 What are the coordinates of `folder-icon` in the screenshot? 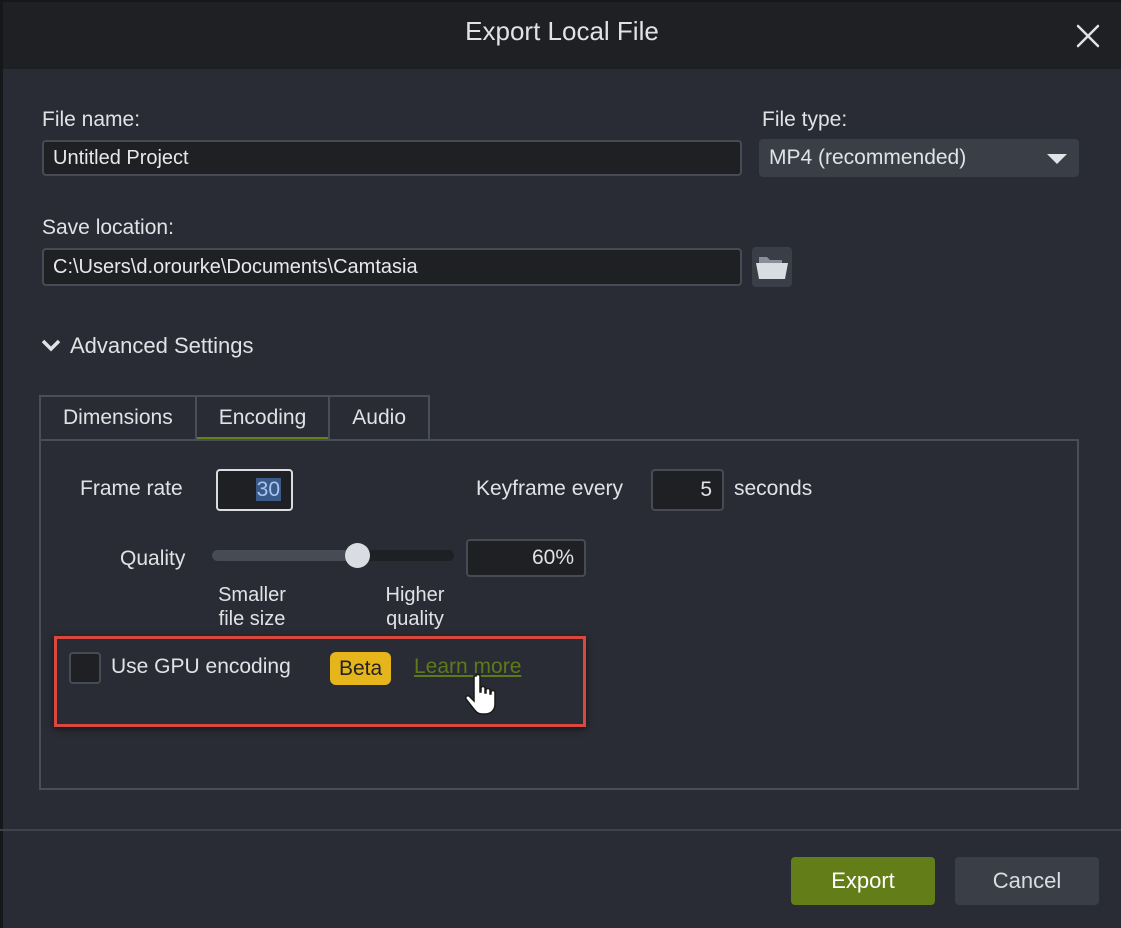 It's located at (772, 268).